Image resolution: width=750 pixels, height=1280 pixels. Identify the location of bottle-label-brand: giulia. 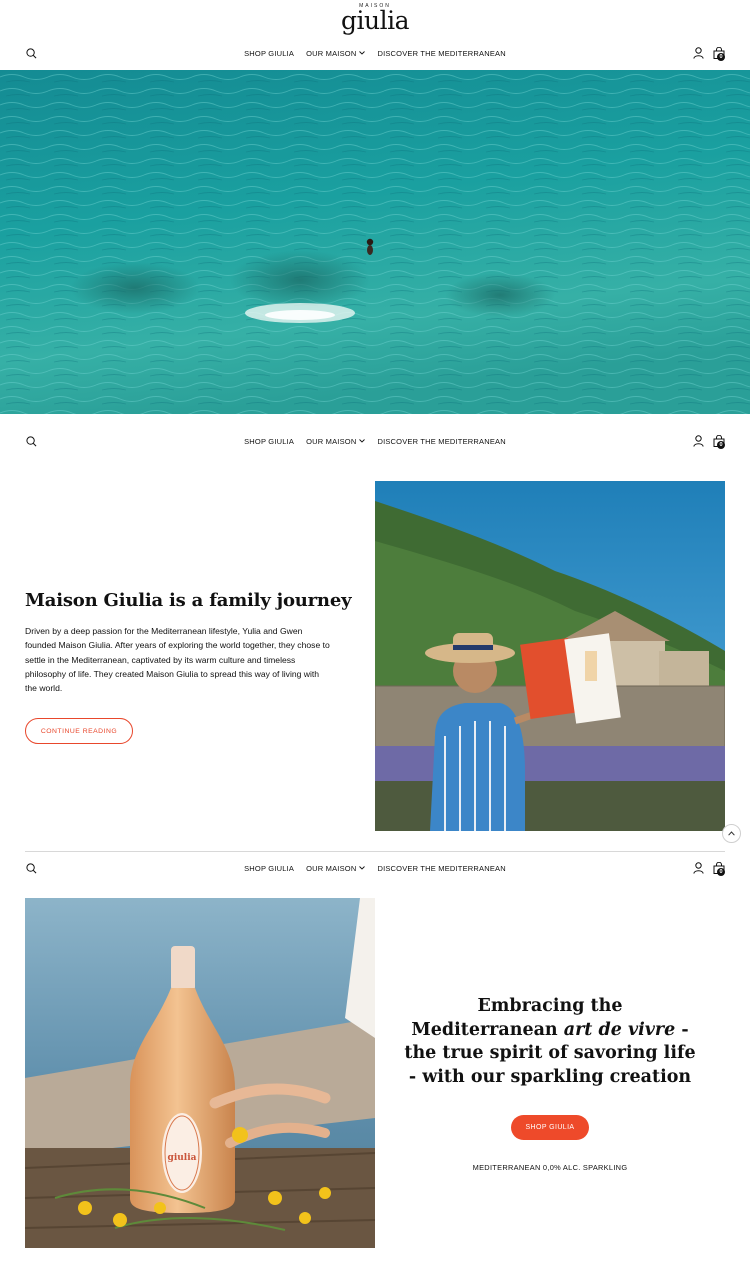
(182, 1158).